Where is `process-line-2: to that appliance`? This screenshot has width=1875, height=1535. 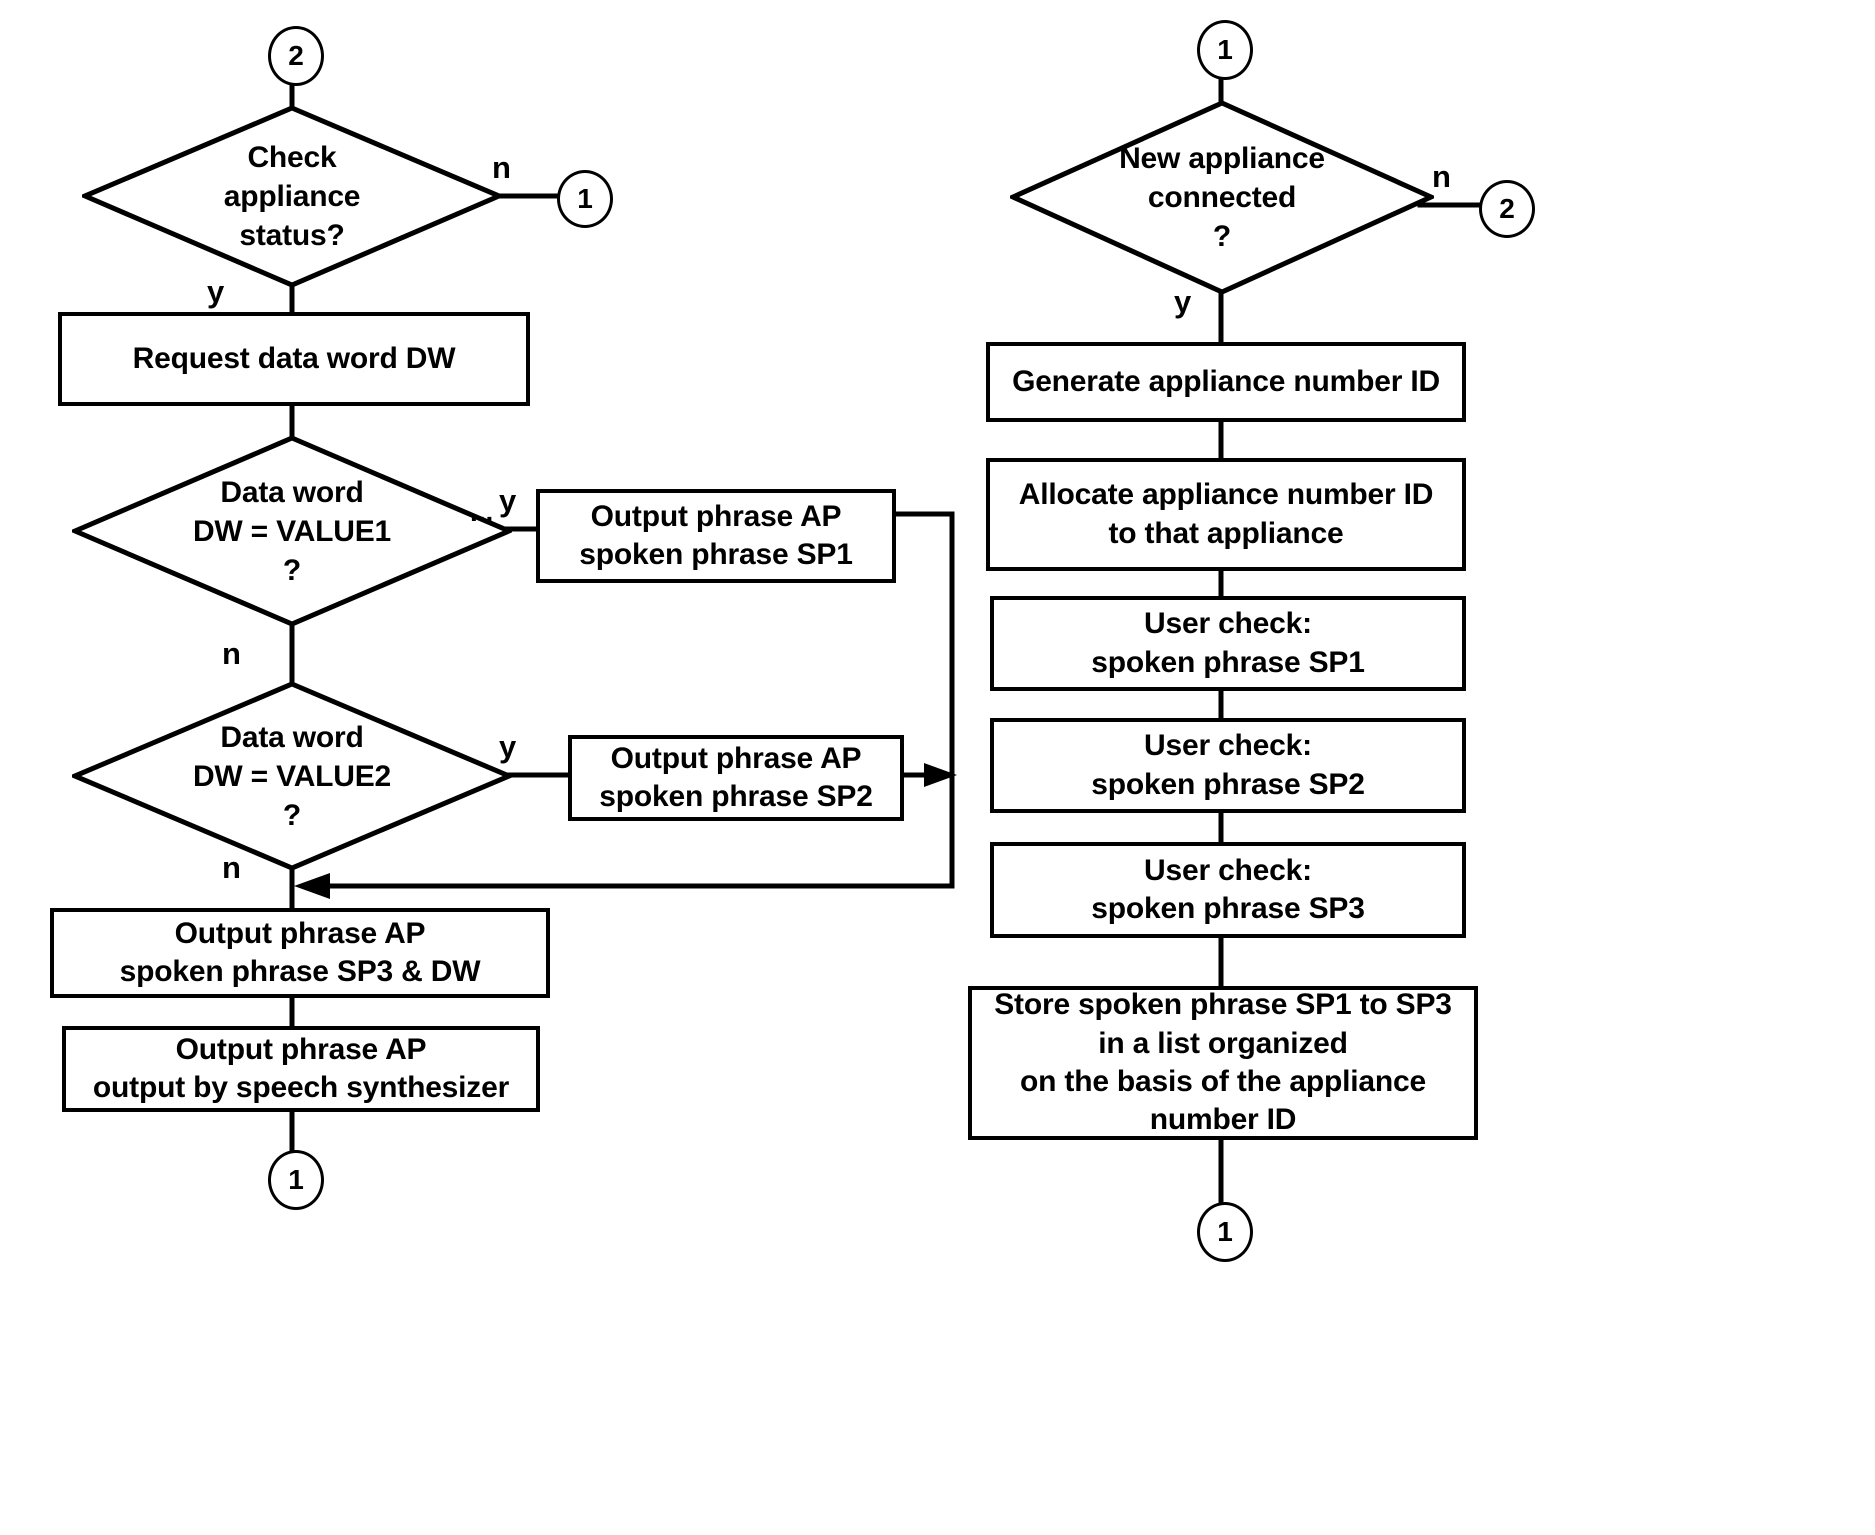 process-line-2: to that appliance is located at coordinates (1226, 533).